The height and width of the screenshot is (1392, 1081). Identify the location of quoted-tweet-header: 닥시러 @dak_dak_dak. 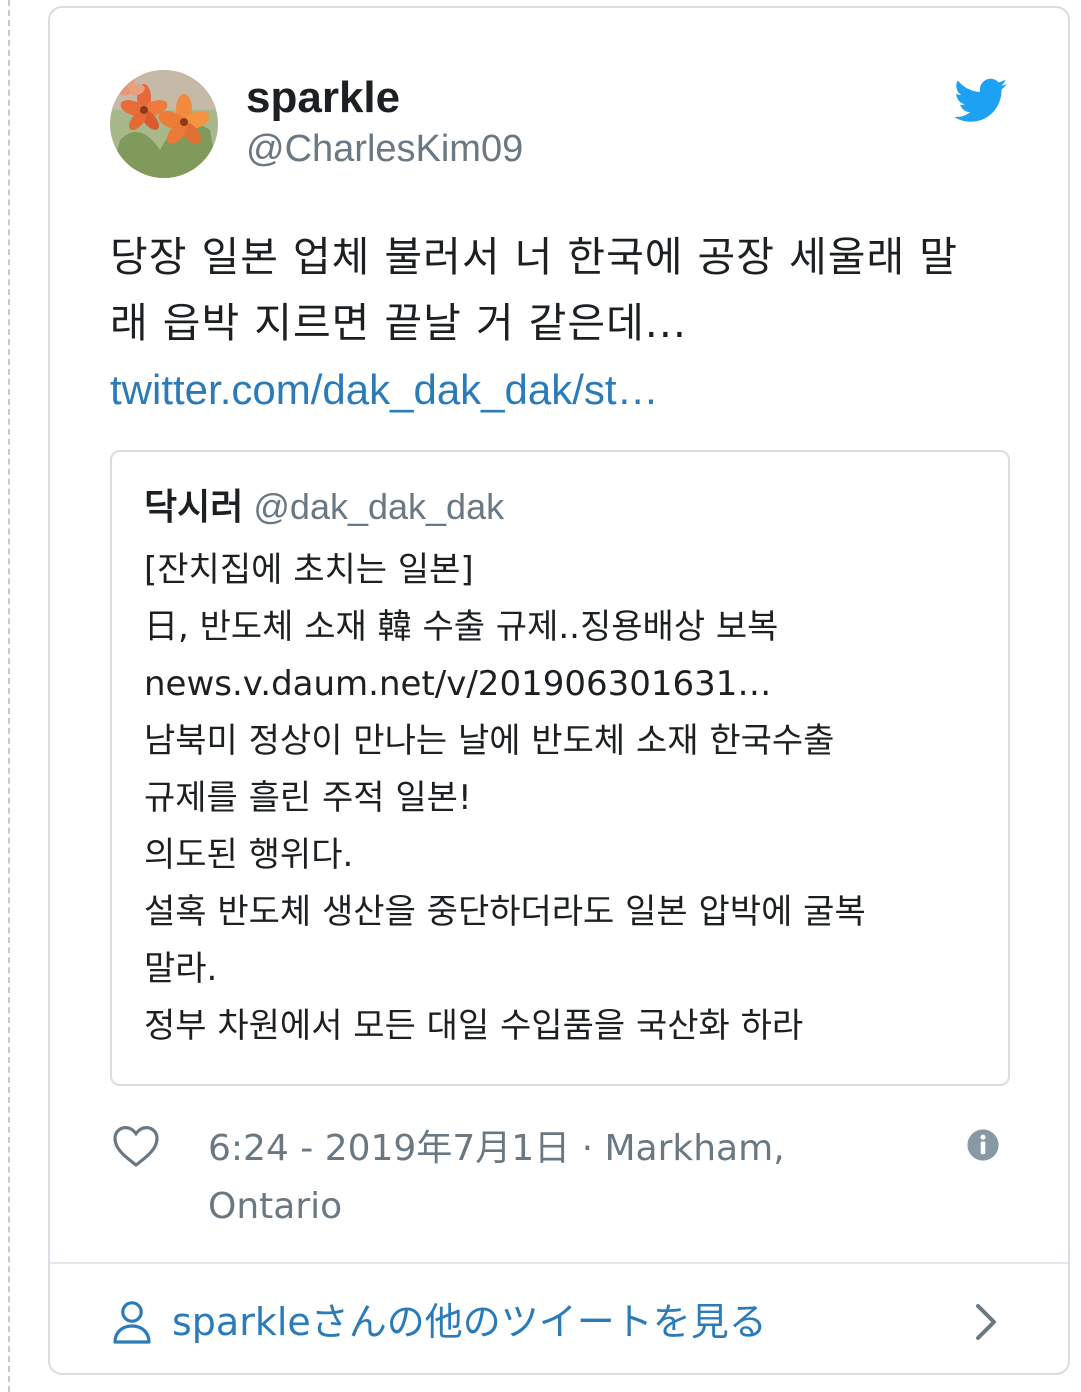
(324, 507).